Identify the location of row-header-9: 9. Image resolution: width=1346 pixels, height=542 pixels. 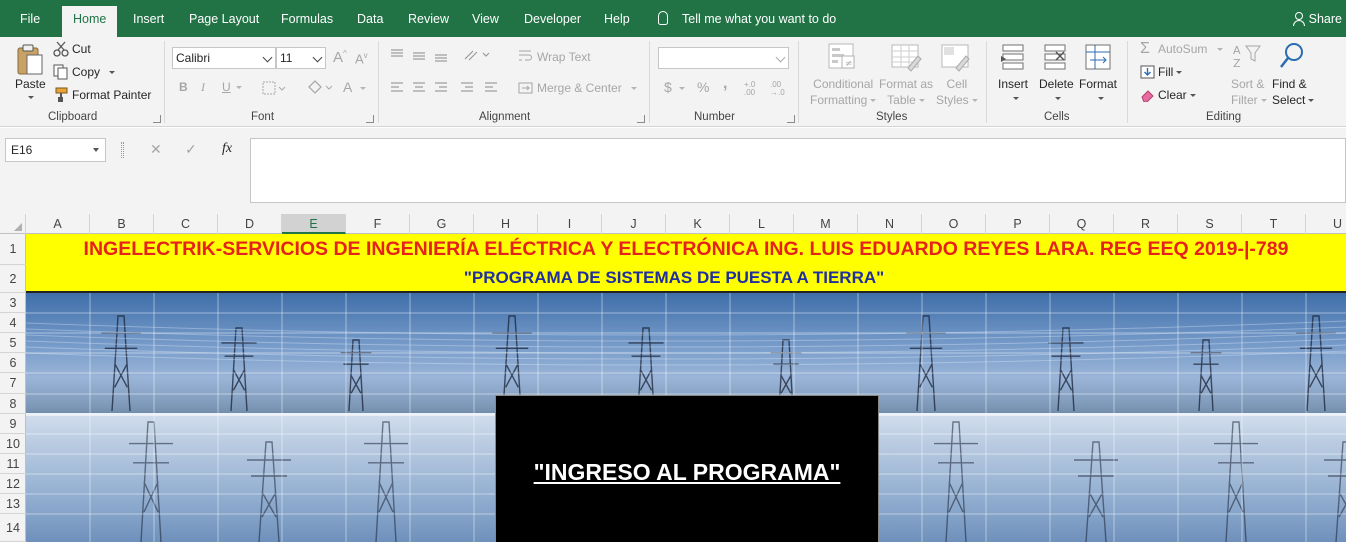
(13, 424).